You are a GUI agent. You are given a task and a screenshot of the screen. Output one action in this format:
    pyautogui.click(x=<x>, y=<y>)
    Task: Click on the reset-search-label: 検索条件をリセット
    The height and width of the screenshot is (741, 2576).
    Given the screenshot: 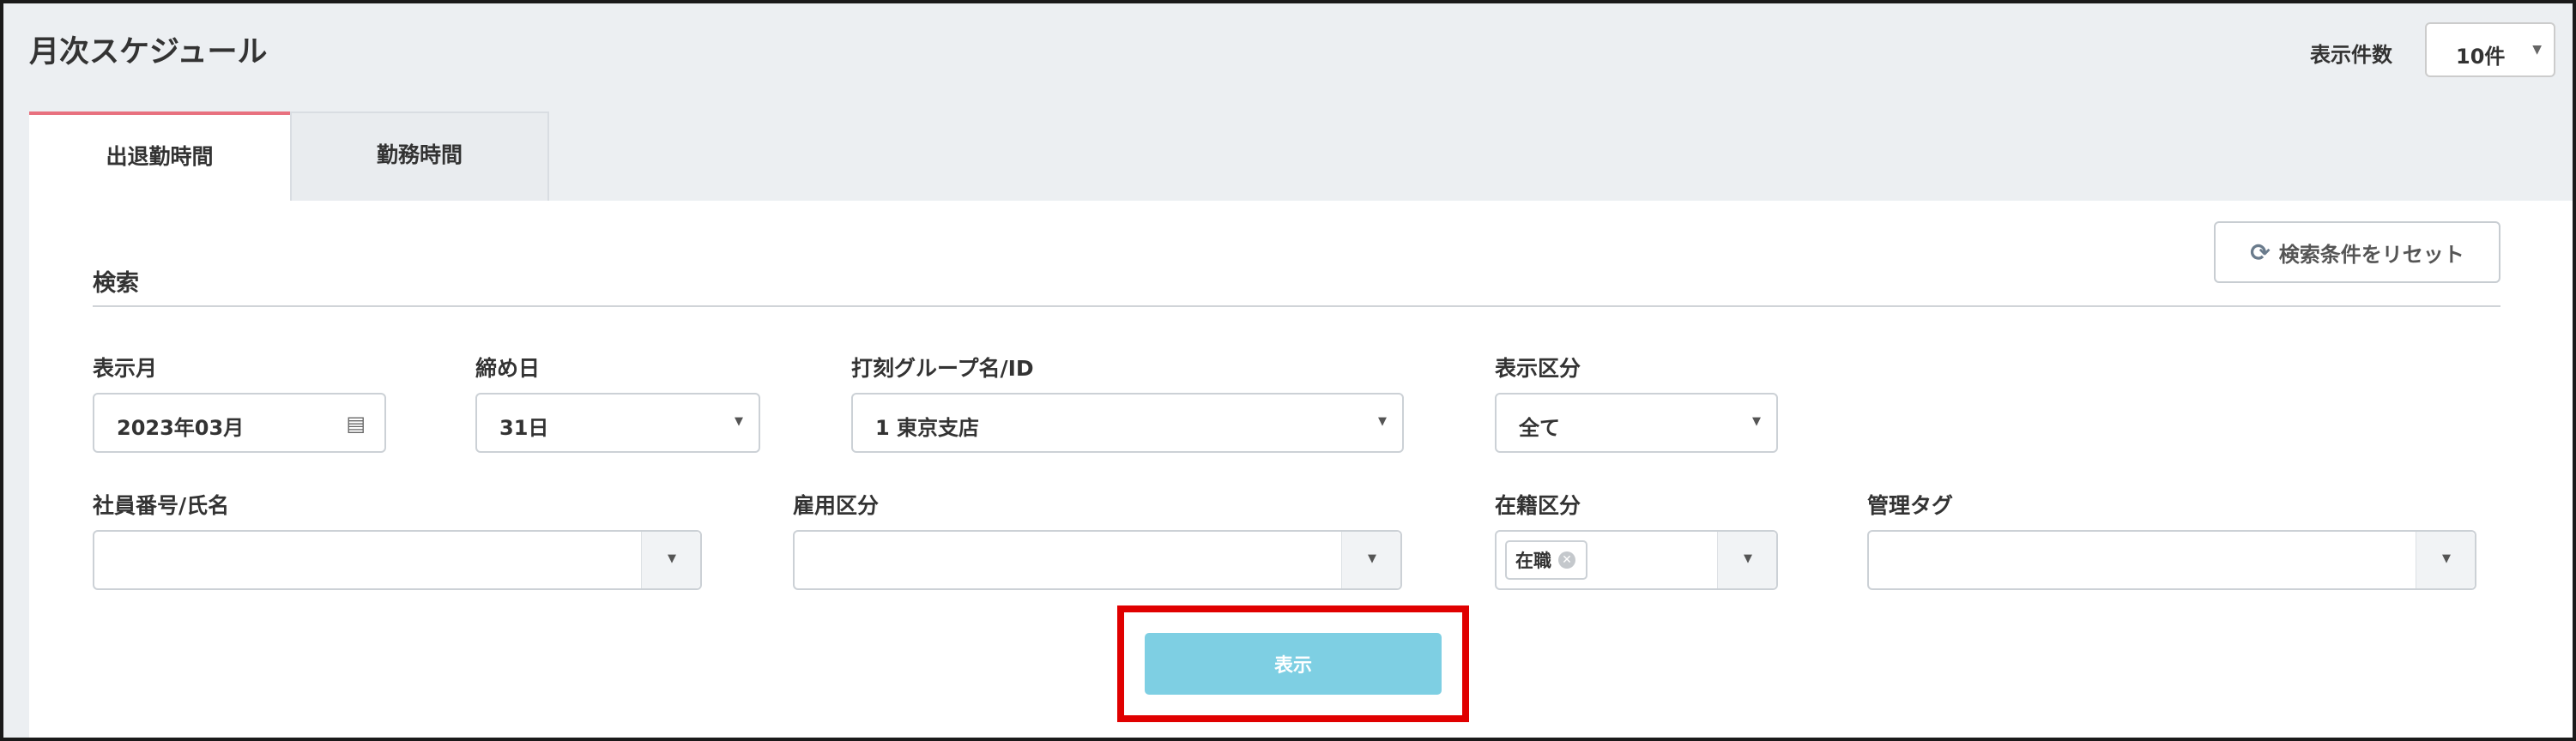 What is the action you would take?
    pyautogui.click(x=2371, y=254)
    